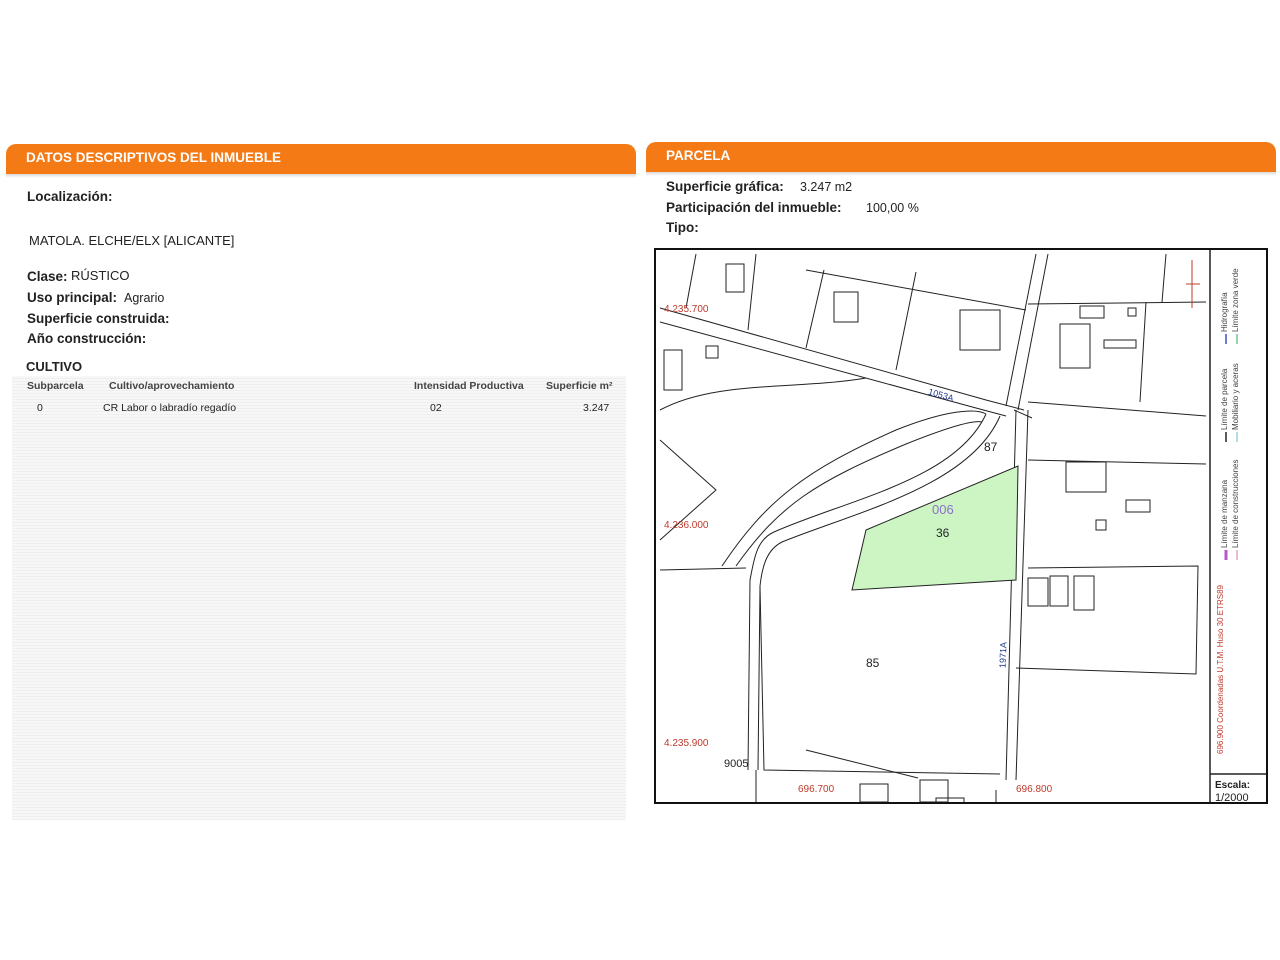  What do you see at coordinates (873, 663) in the screenshot?
I see `neighbor-85-label: 85` at bounding box center [873, 663].